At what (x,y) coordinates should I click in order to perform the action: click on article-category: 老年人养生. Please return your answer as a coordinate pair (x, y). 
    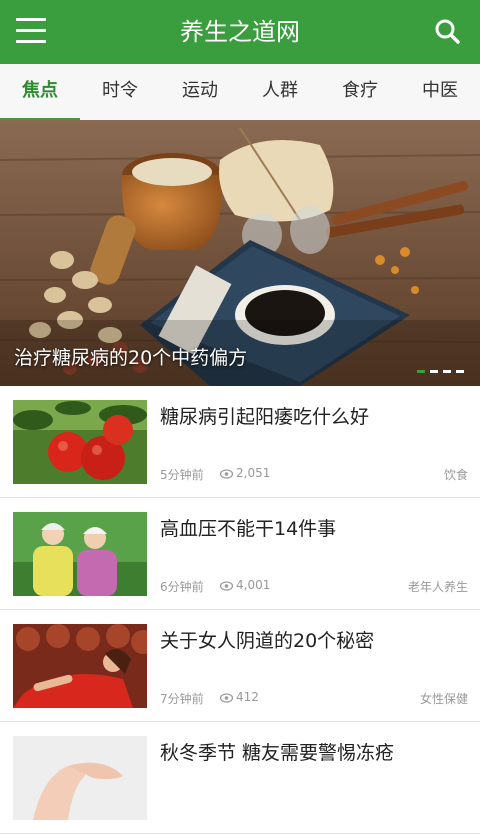
    Looking at the image, I should click on (437, 587).